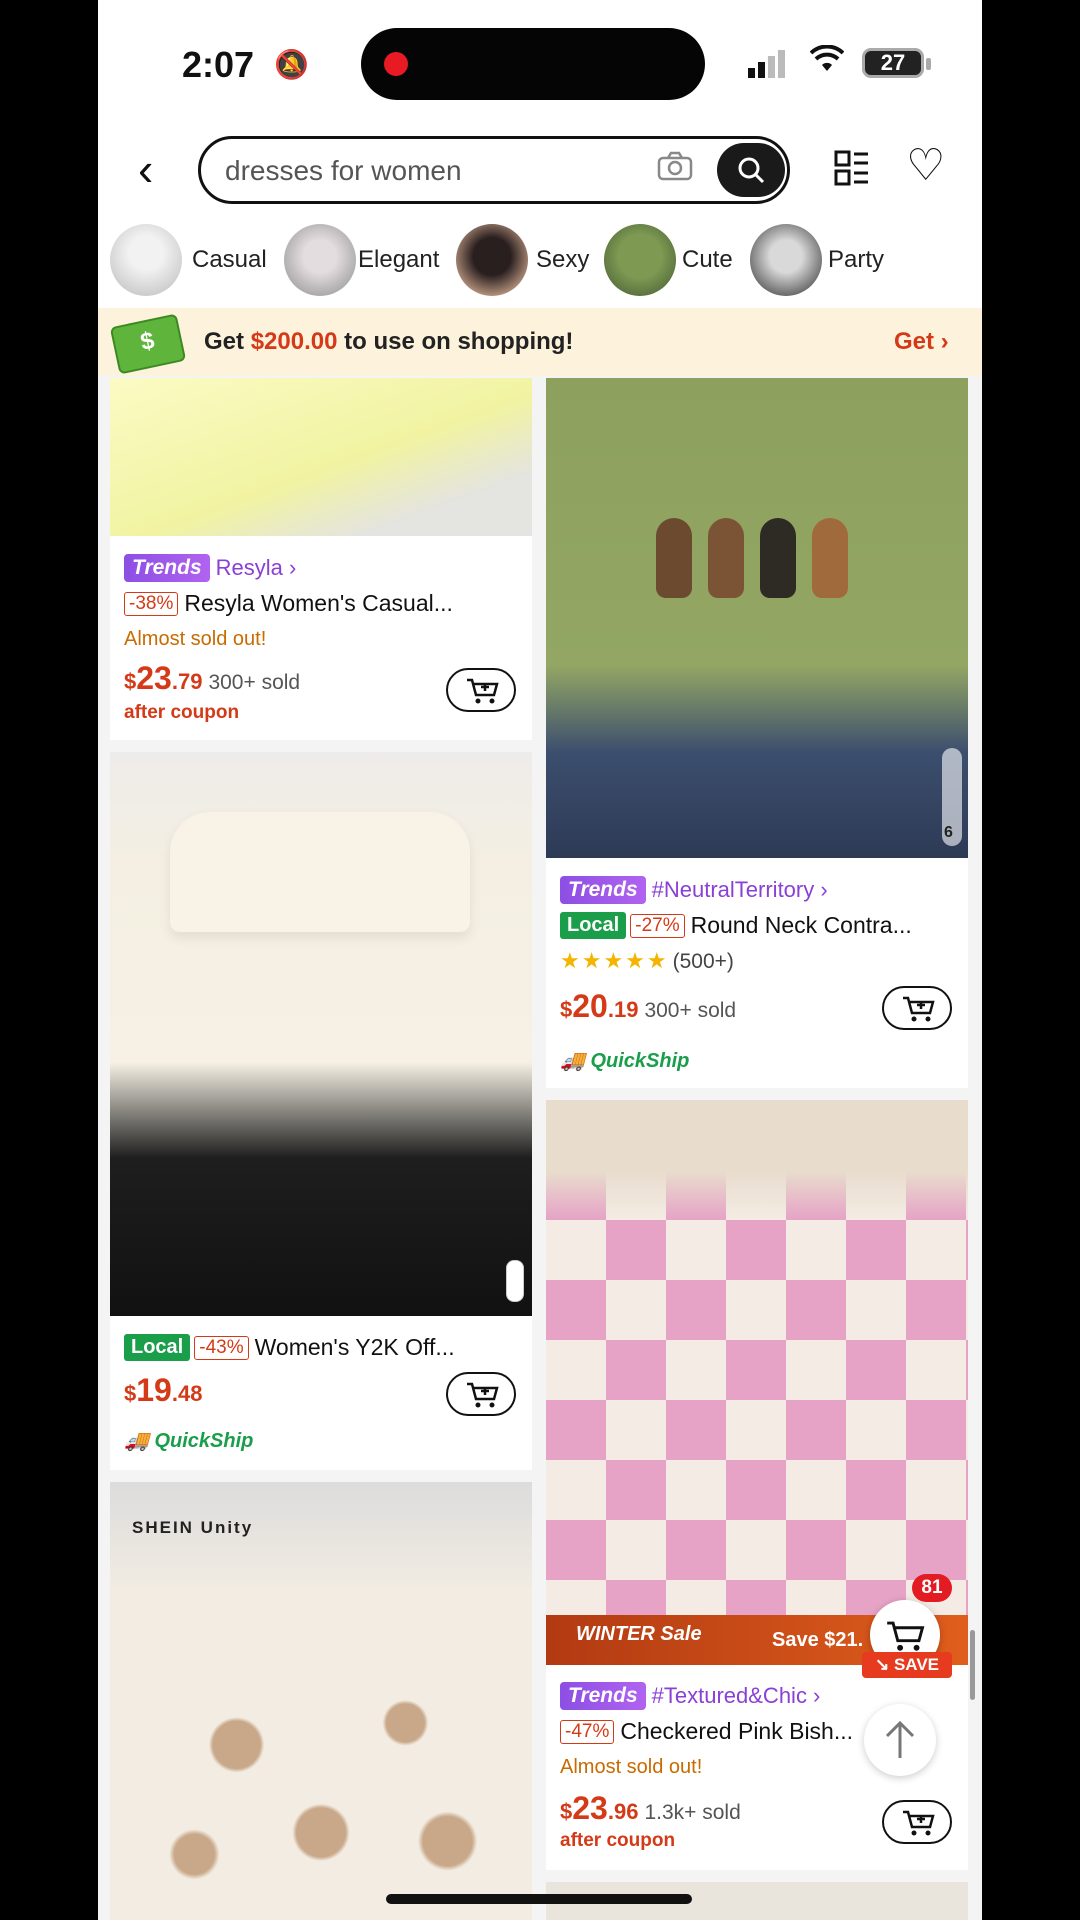 Image resolution: width=1080 pixels, height=1920 pixels. I want to click on promo-get-button: Get ›, so click(921, 342).